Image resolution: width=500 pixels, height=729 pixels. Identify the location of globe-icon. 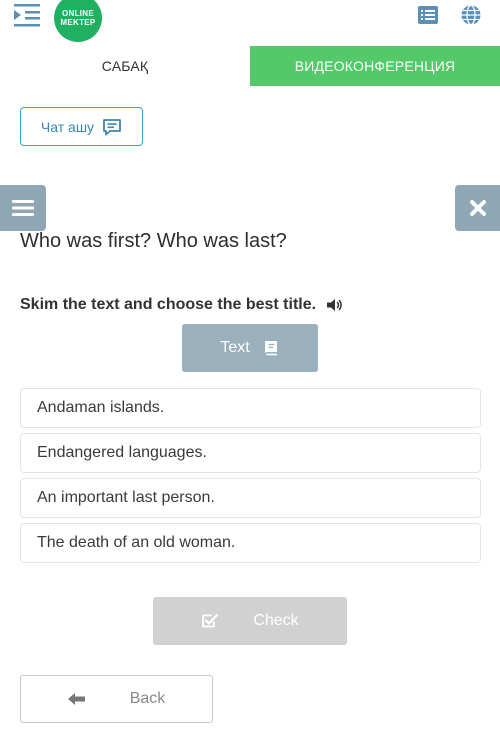
(471, 15).